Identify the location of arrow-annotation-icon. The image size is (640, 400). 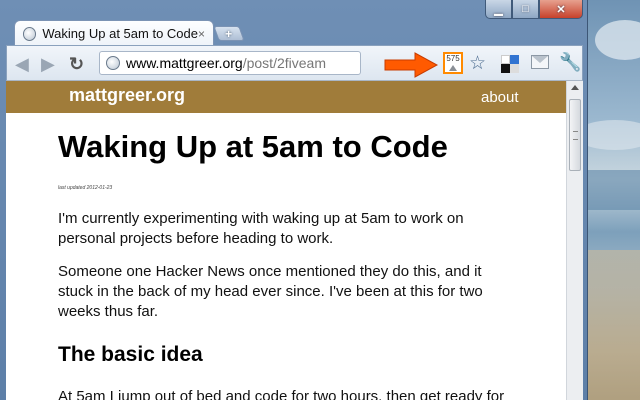
(411, 65).